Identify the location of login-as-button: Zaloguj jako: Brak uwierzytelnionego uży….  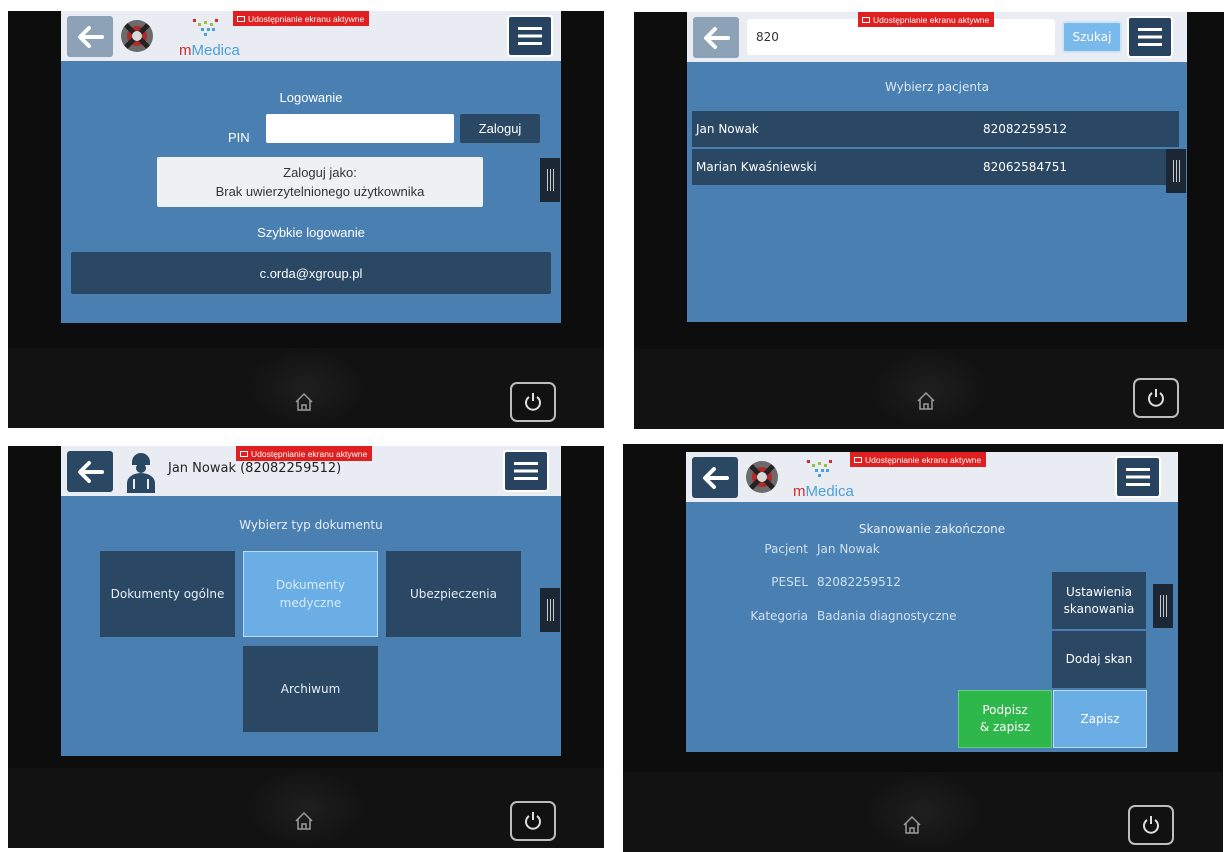
(320, 182).